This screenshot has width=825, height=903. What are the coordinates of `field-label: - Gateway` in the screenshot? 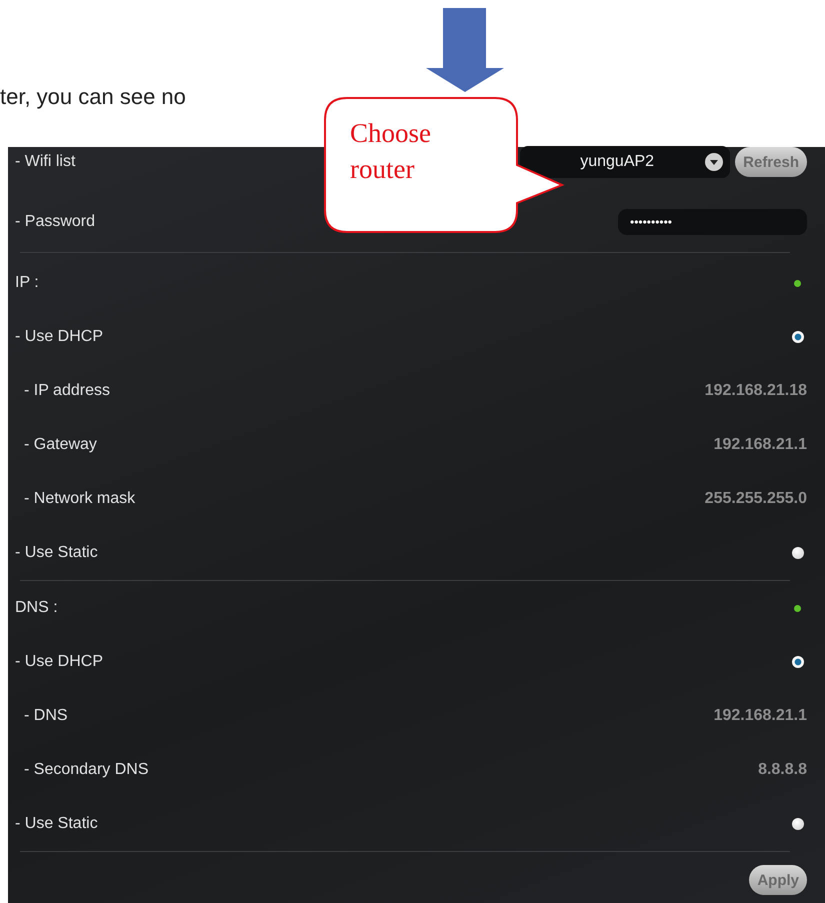 It's located at (60, 445).